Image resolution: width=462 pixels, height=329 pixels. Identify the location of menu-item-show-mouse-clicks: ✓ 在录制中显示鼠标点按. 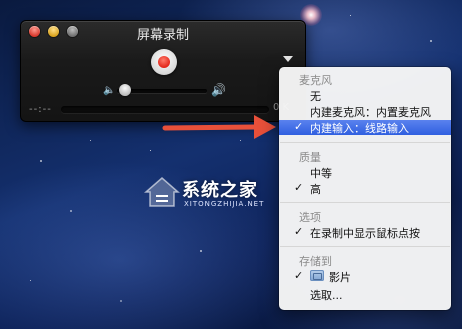
(365, 232).